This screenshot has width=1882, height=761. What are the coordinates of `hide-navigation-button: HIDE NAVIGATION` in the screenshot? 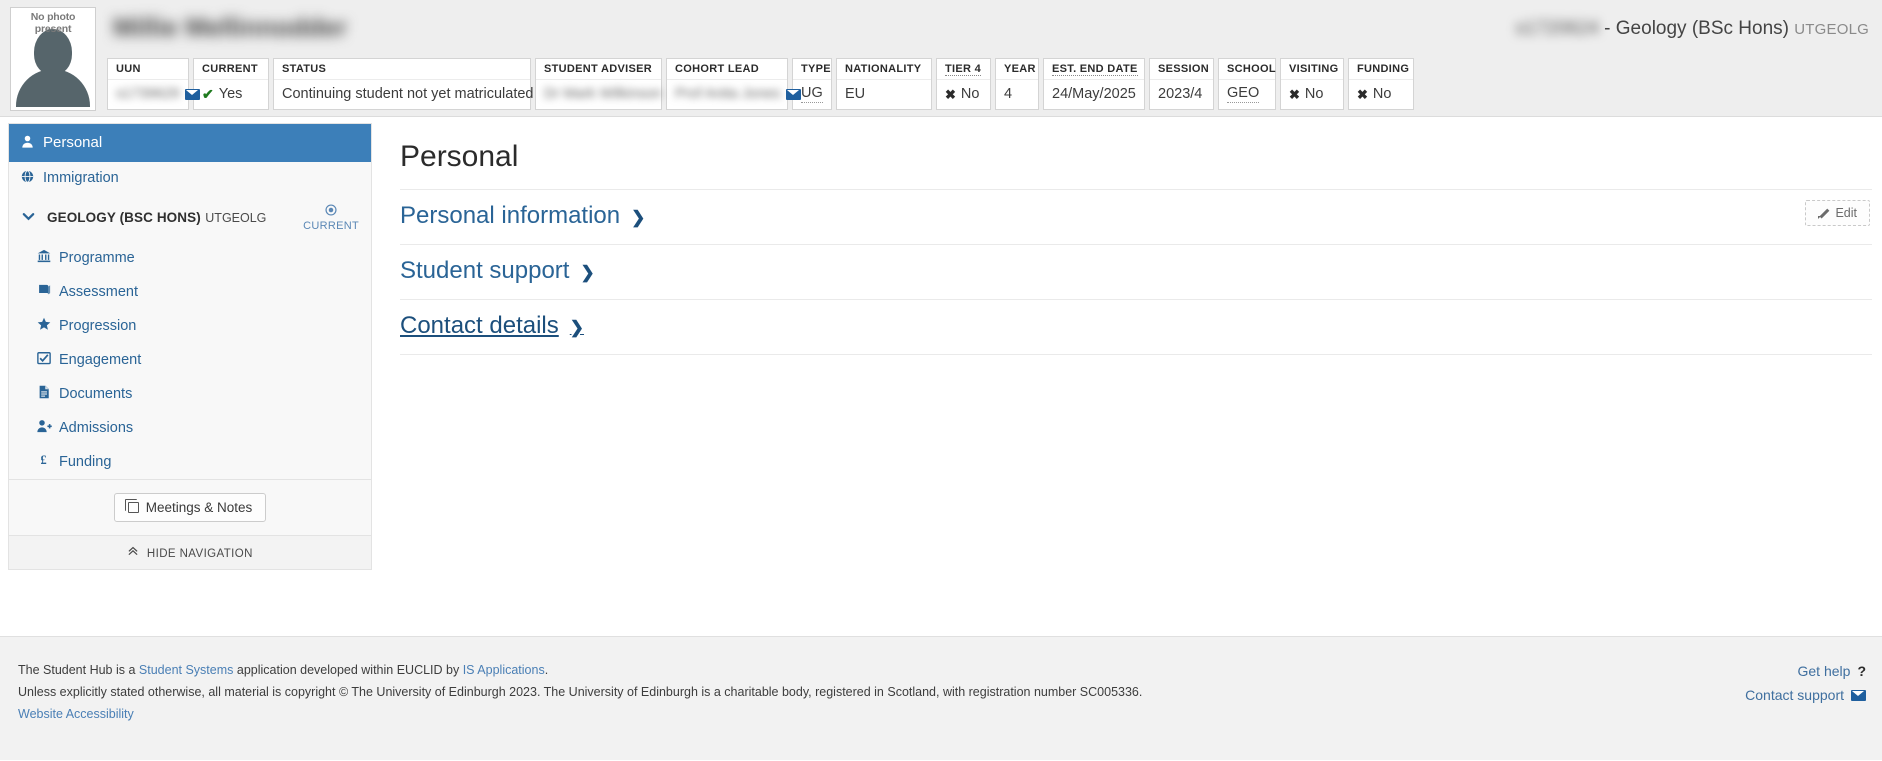 It's located at (190, 552).